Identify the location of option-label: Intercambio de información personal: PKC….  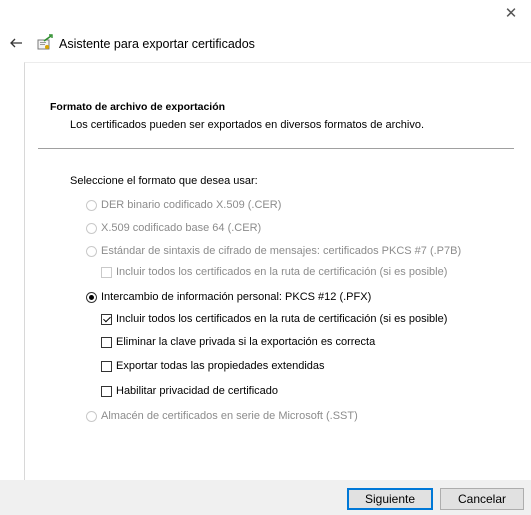
(236, 297).